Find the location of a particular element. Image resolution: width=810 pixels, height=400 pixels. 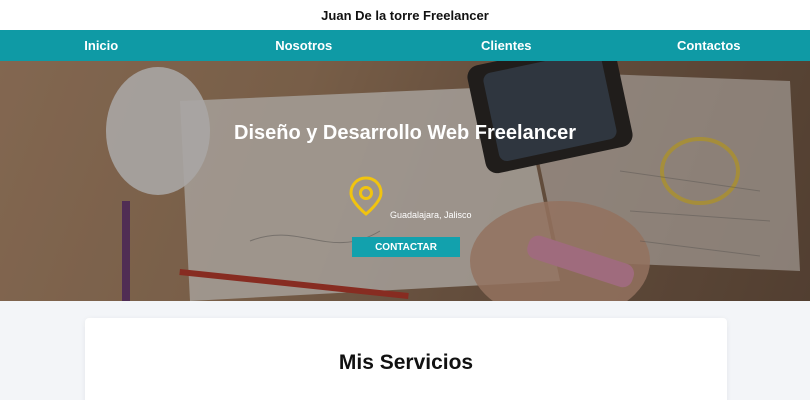

header-bar: Juan De la torre Freelancer is located at coordinates (405, 15).